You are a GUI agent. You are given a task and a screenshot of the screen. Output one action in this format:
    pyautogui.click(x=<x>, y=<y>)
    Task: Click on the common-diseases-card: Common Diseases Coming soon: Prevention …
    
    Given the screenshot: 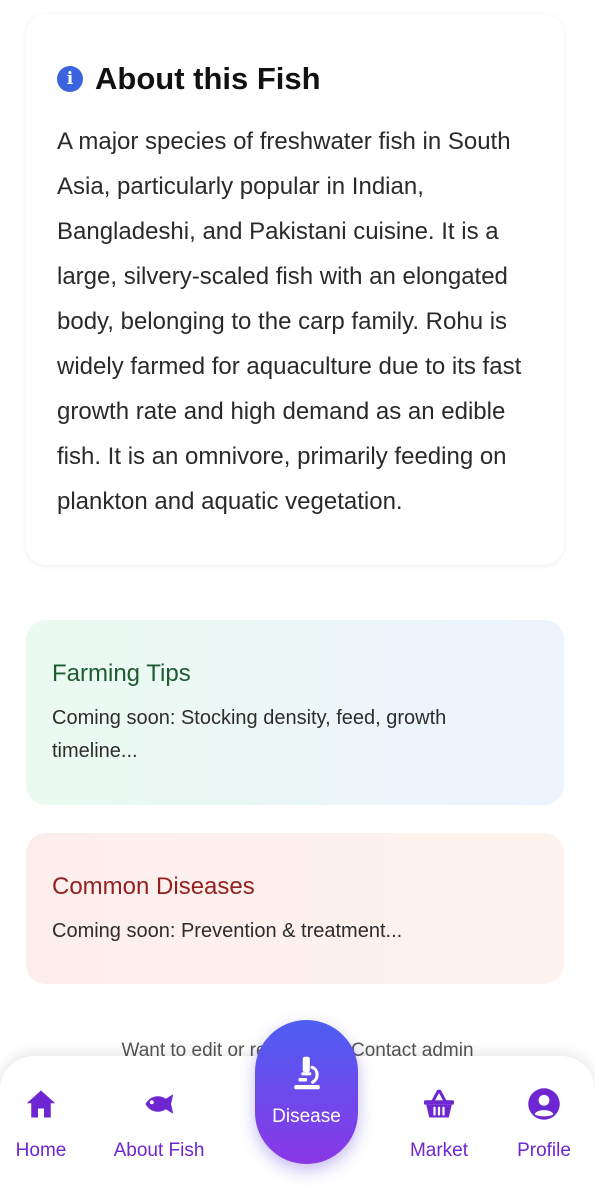 What is the action you would take?
    pyautogui.click(x=295, y=908)
    